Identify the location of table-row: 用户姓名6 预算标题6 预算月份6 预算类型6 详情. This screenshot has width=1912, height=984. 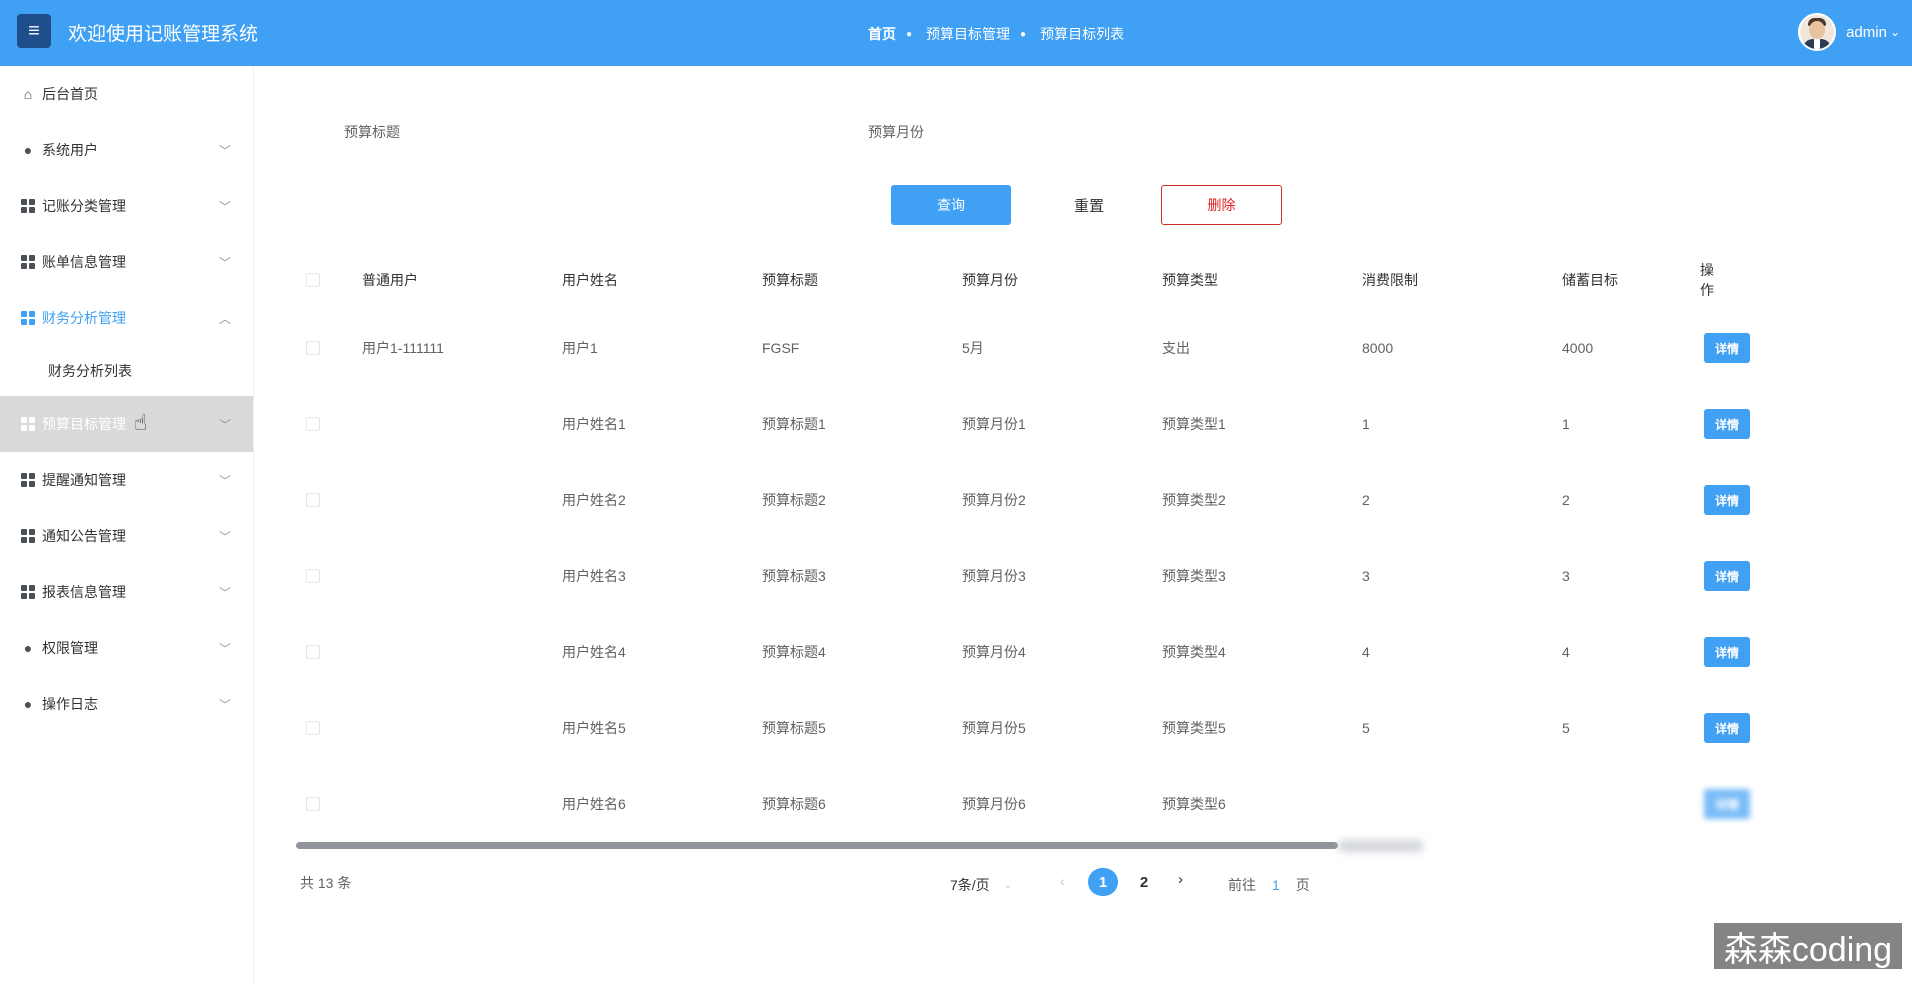
(1023, 804).